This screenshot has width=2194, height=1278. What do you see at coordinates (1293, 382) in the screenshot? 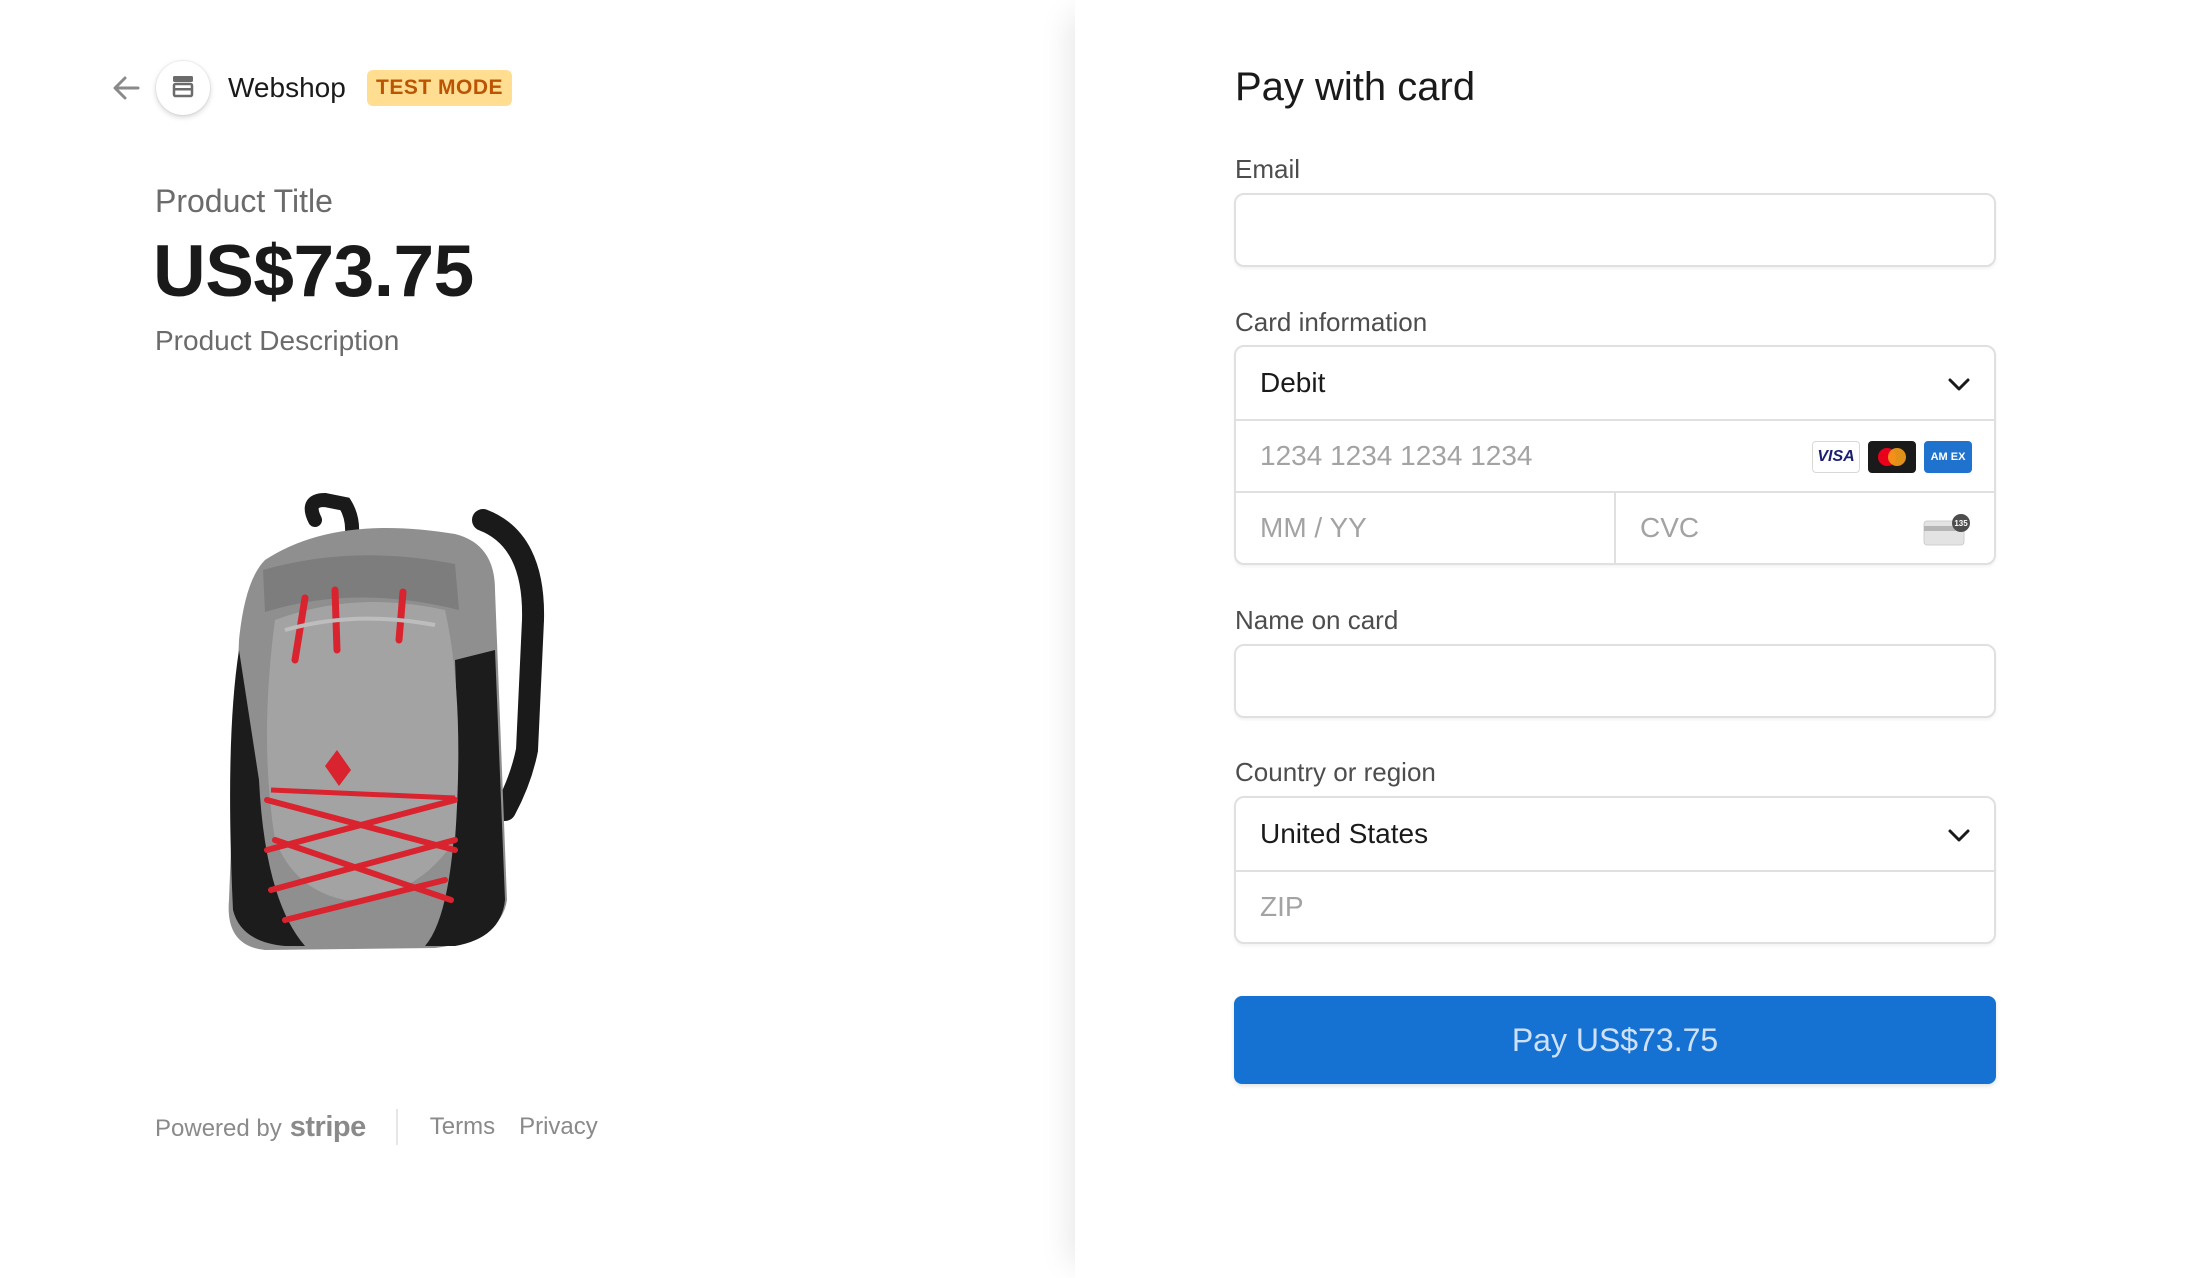
I see `card-type-value: Debit` at bounding box center [1293, 382].